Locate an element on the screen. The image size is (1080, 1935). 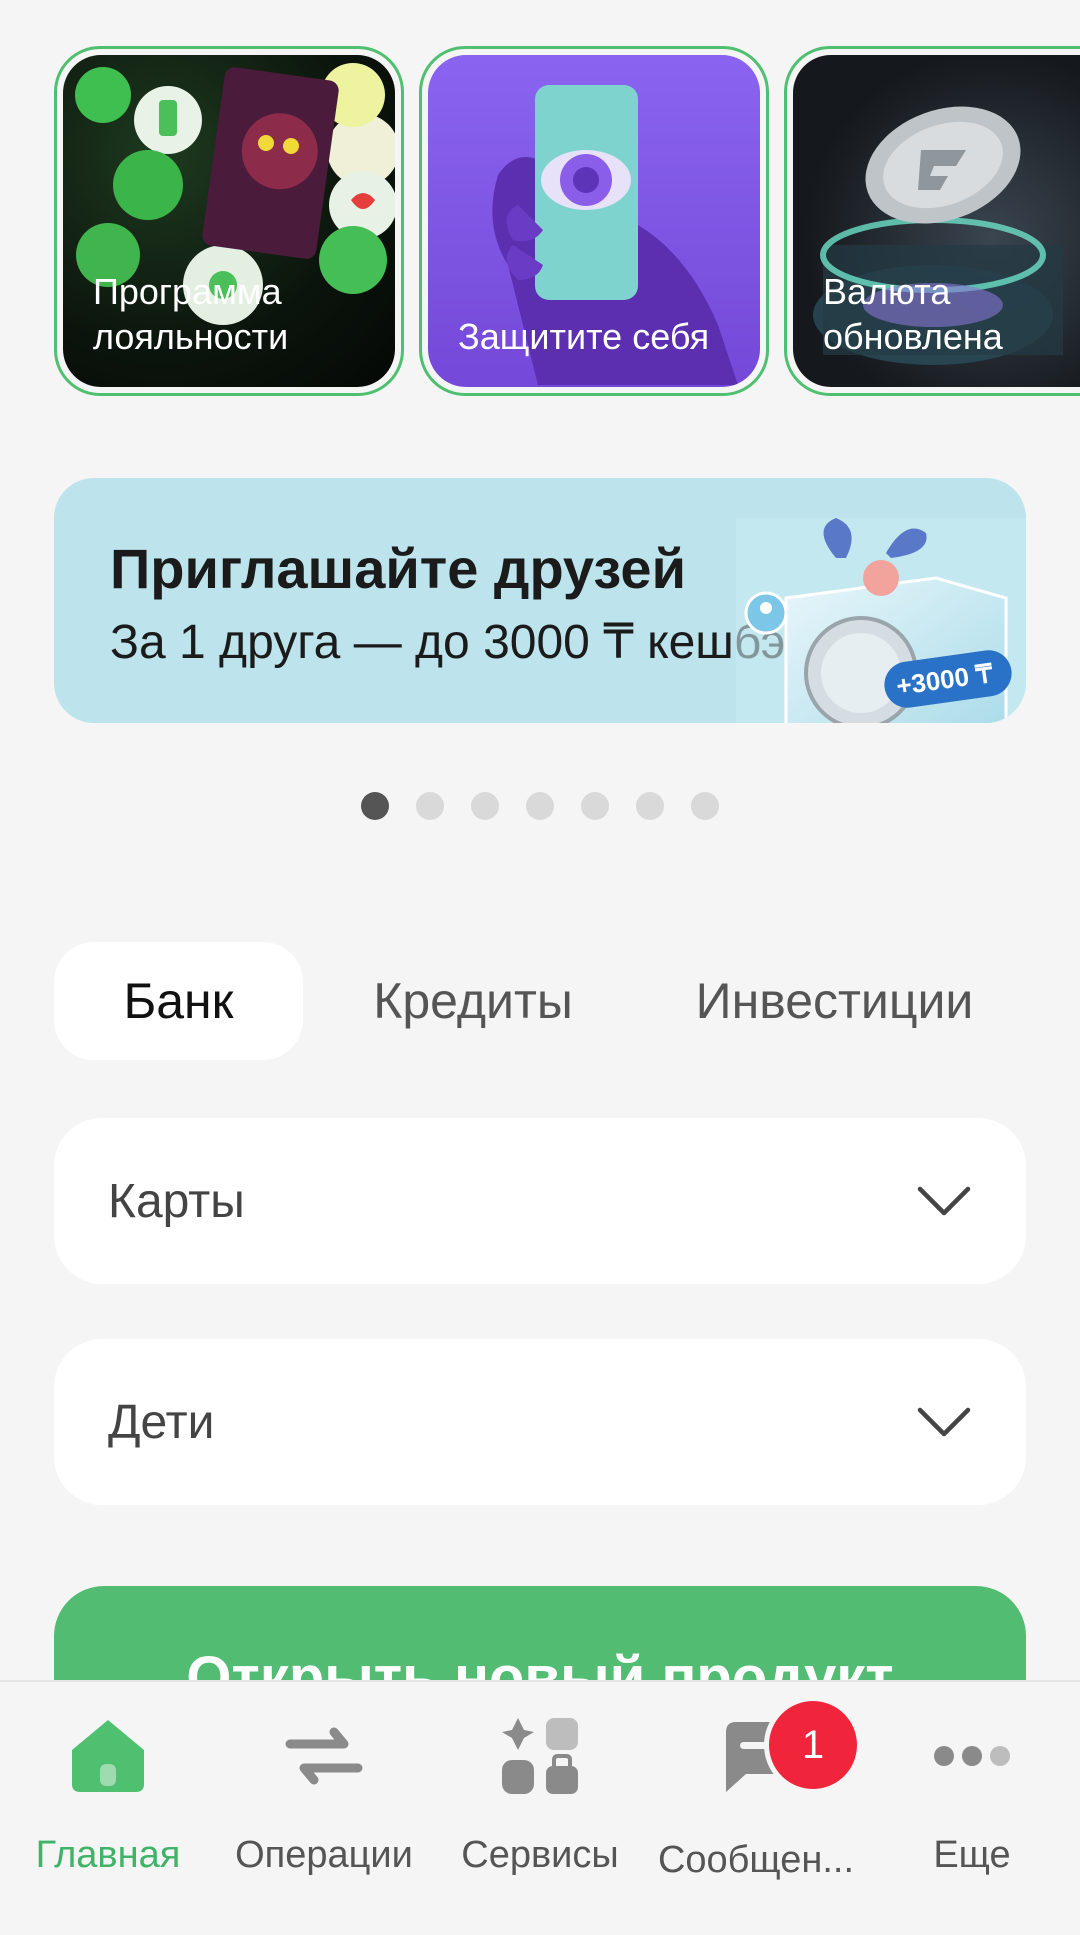
section-label: Карты is located at coordinates (176, 1201).